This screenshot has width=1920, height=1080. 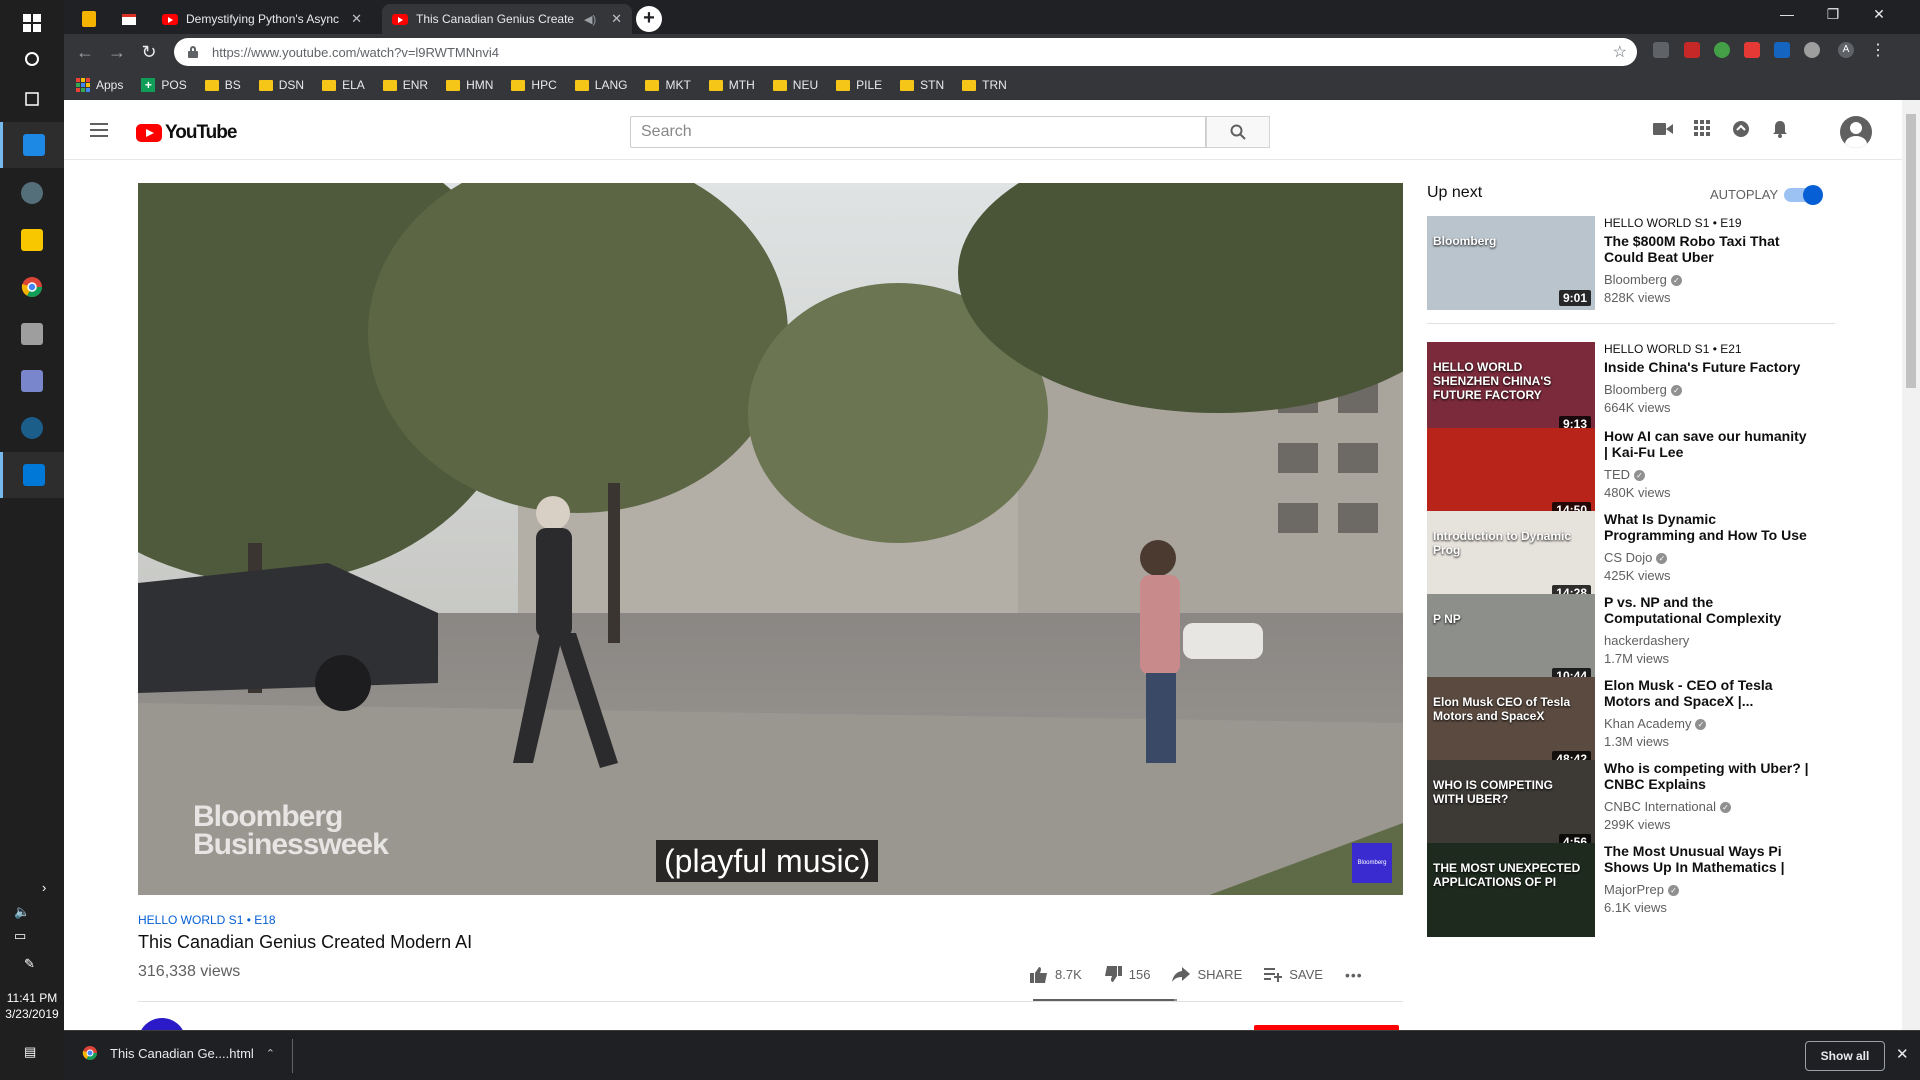 I want to click on video-thumbnail: THE MOST UNEXPECTED APPLICATIONS OF PI, so click(x=1511, y=890).